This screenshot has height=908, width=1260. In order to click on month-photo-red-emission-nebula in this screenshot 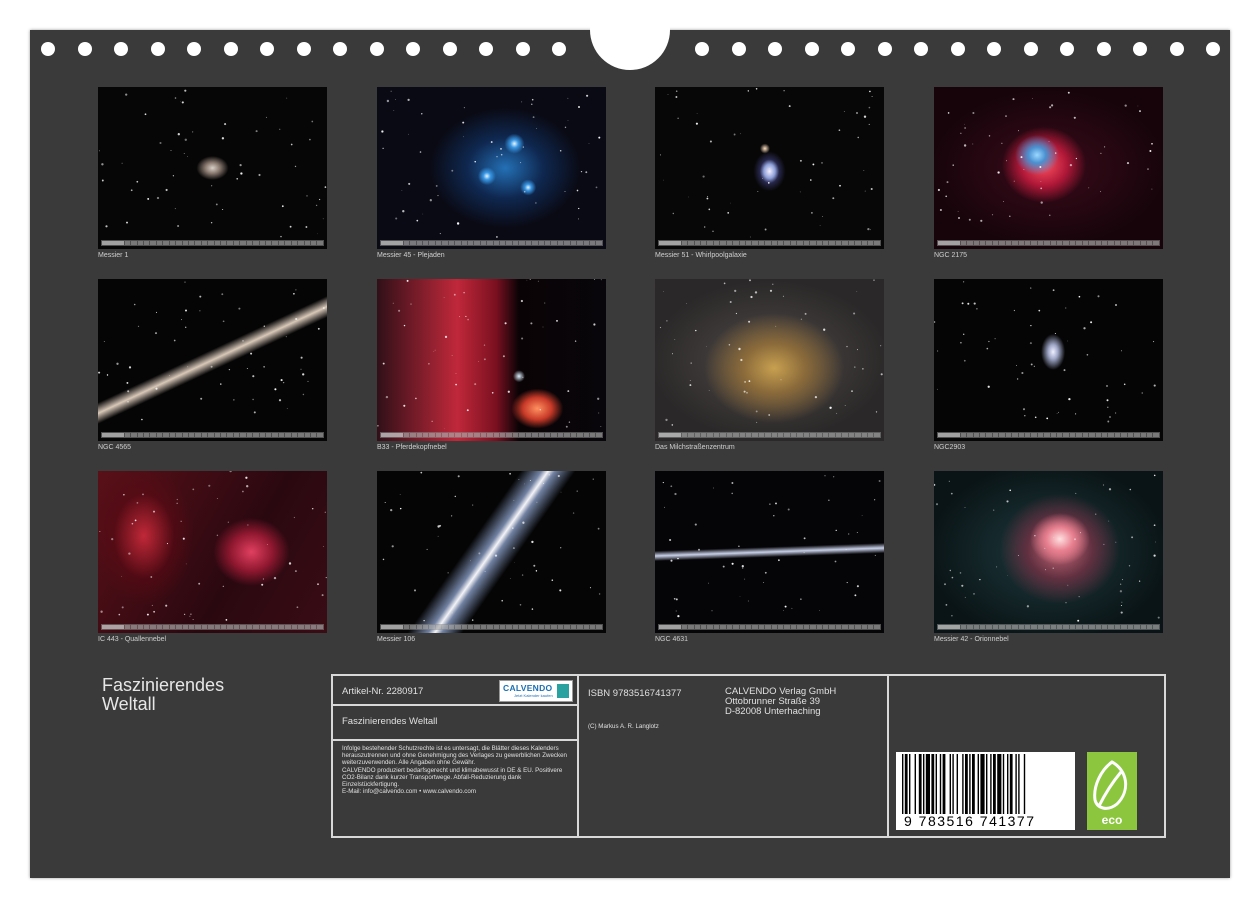, I will do `click(1048, 168)`.